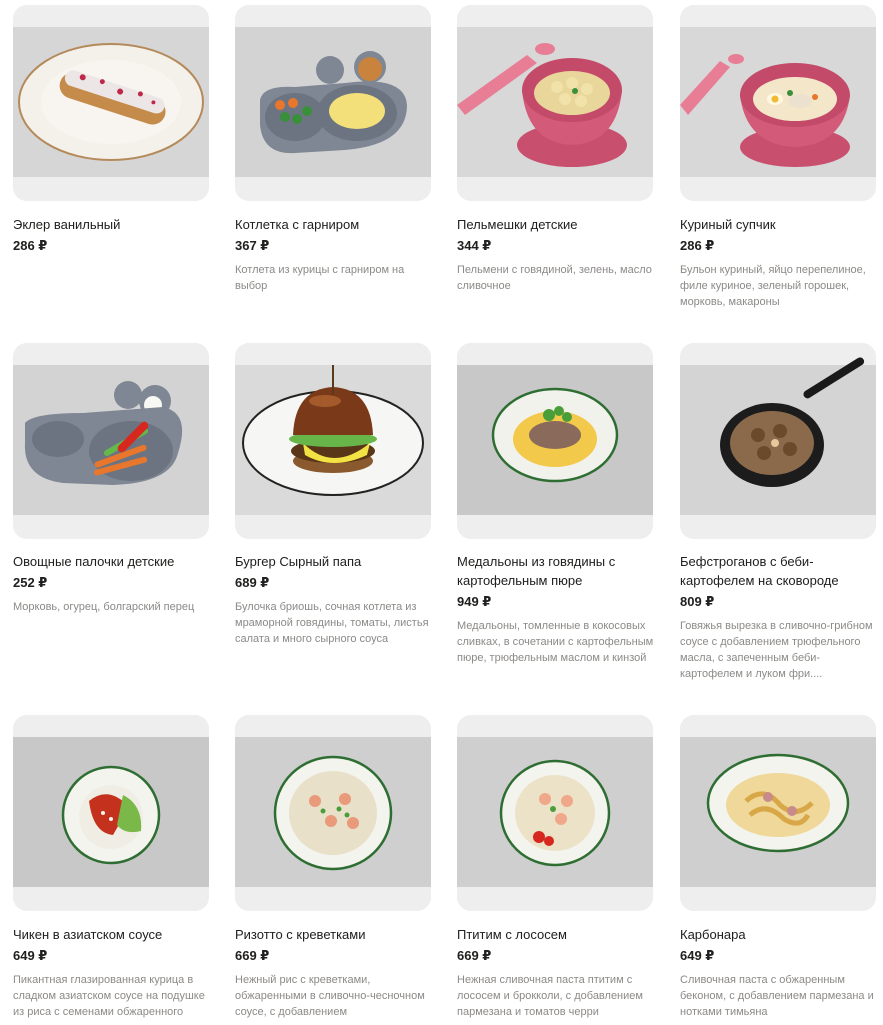 This screenshot has width=883, height=1025. I want to click on carbonara-bowl-image, so click(778, 813).